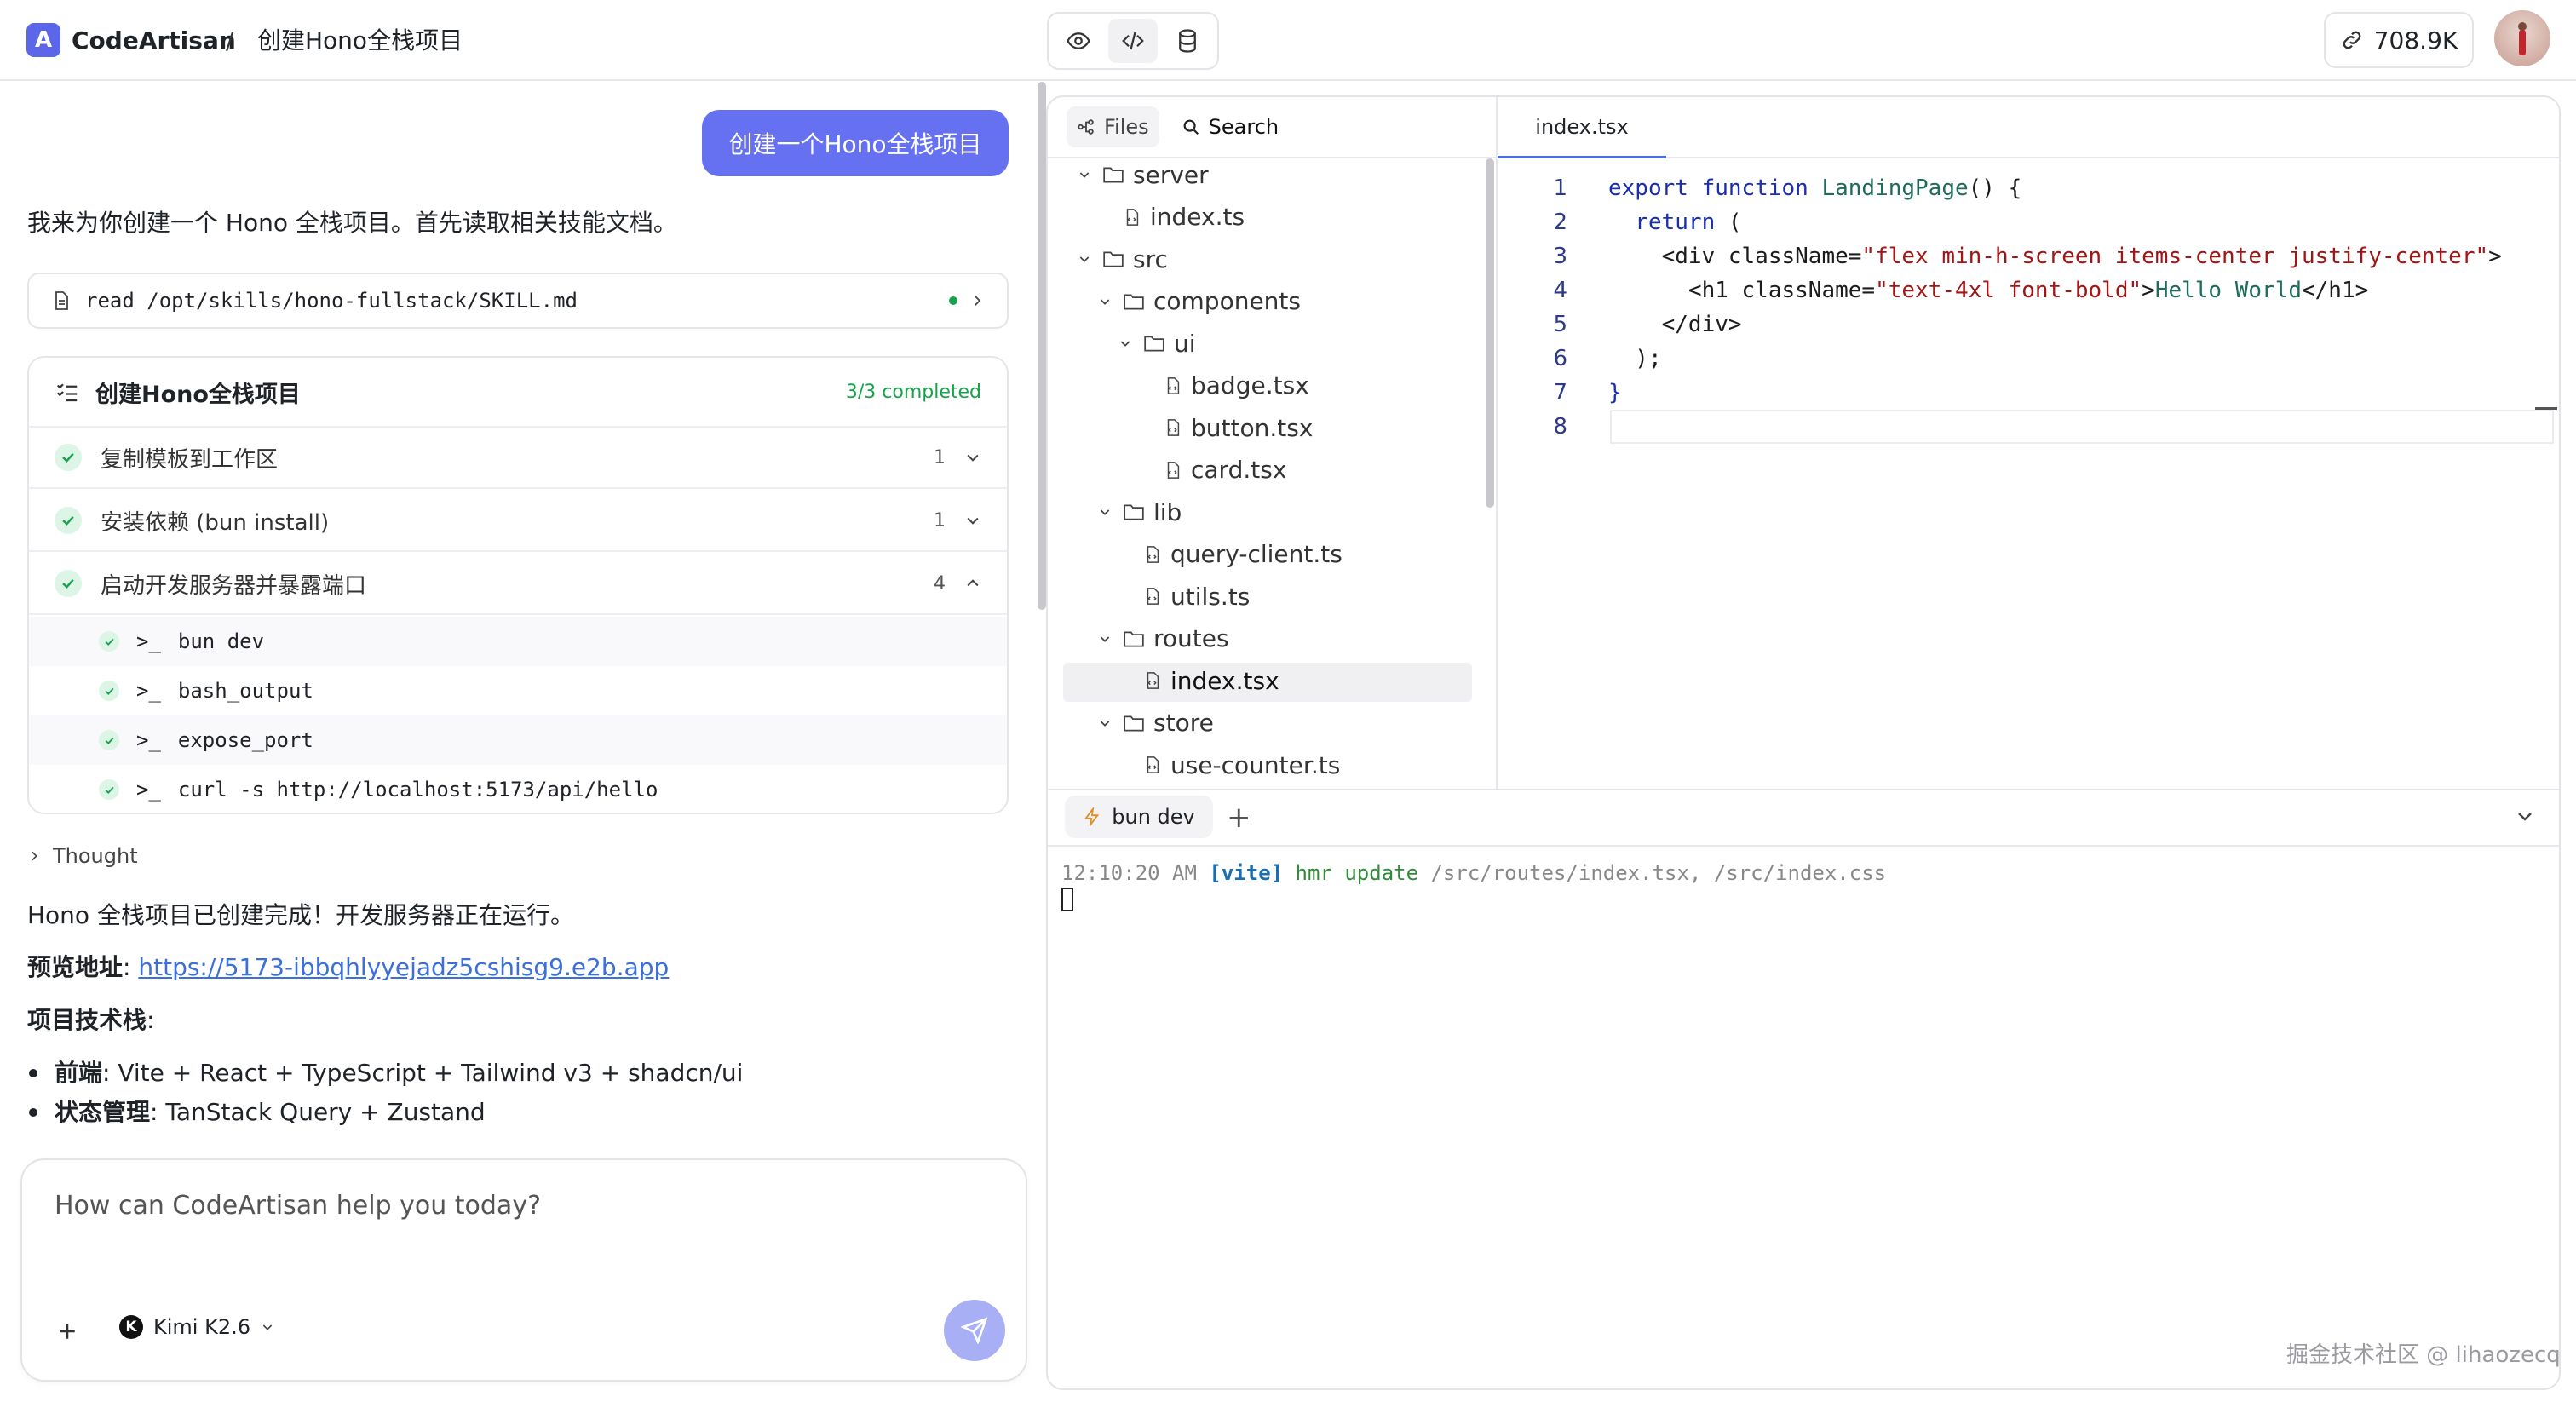  I want to click on step-command: expose_port, so click(245, 740).